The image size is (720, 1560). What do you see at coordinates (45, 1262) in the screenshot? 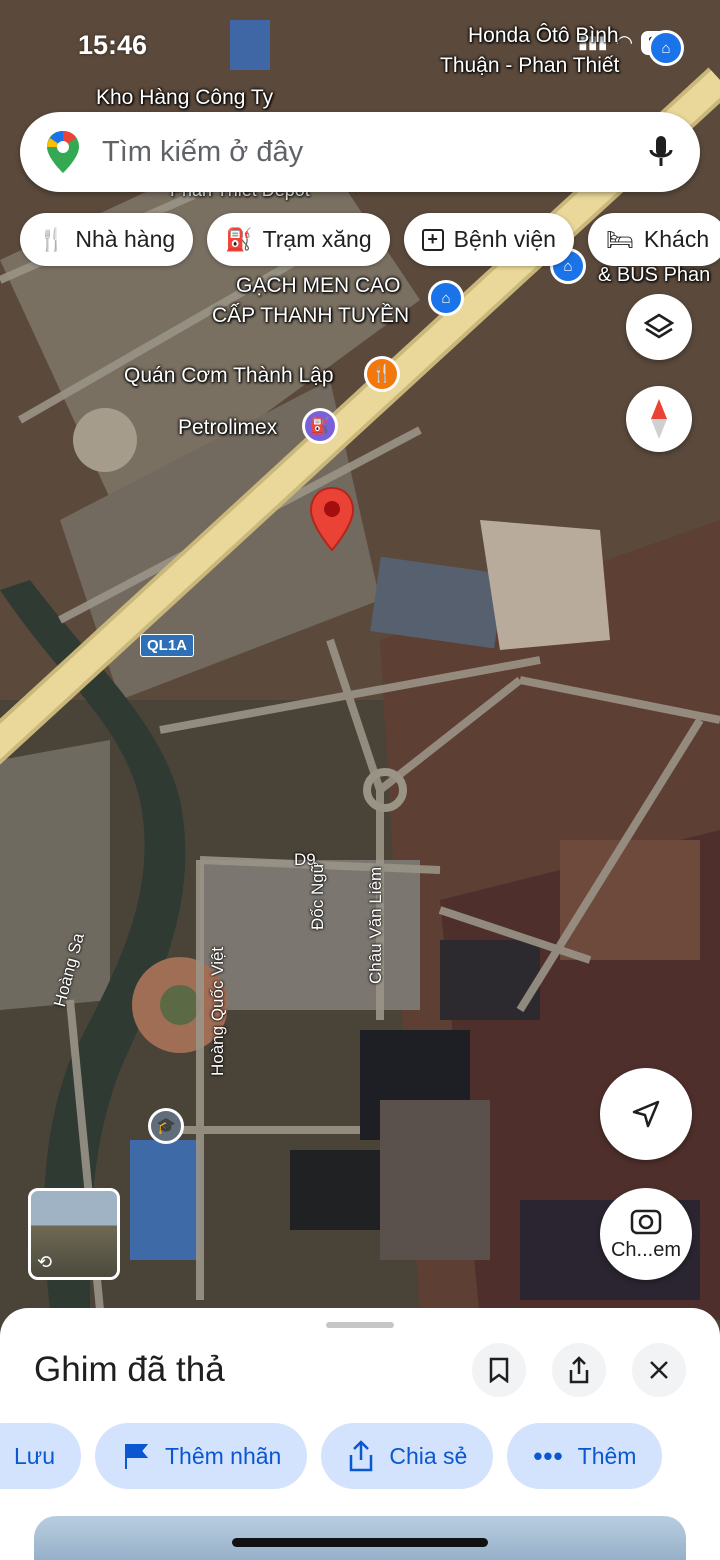
I see `street-view-icon: ⟲` at bounding box center [45, 1262].